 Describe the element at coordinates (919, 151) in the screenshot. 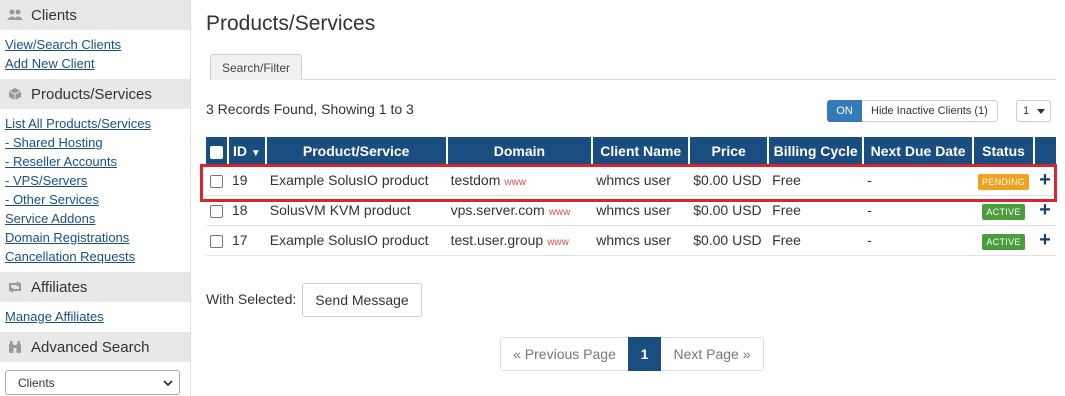

I see `col-due: Next Due Date` at that location.